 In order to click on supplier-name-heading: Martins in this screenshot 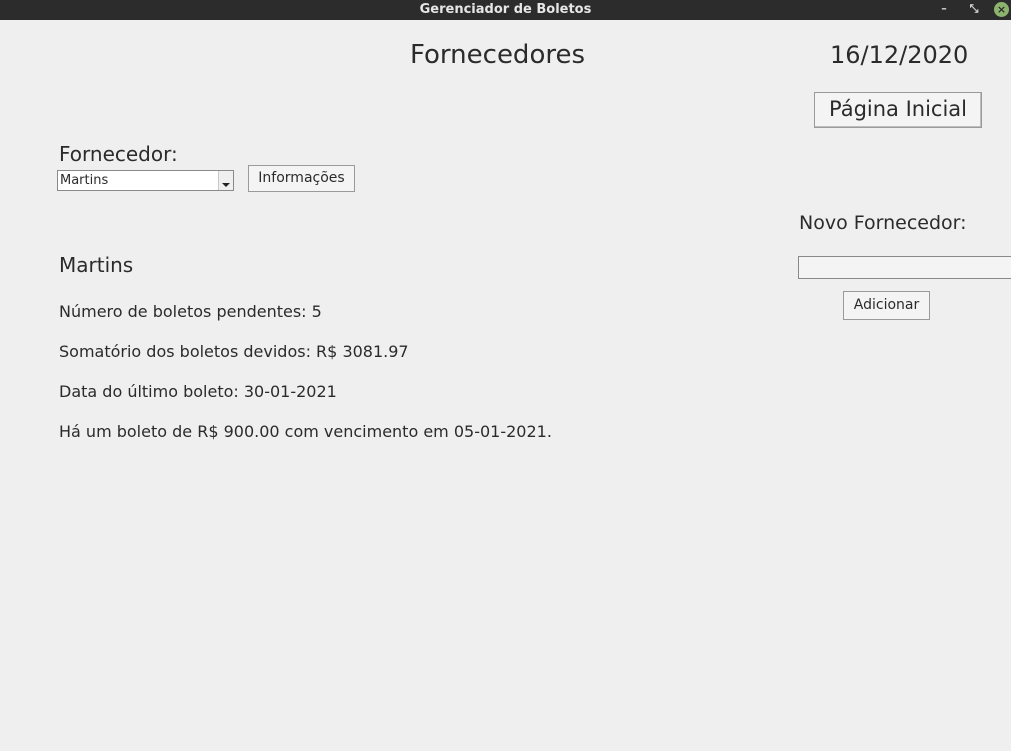, I will do `click(96, 265)`.